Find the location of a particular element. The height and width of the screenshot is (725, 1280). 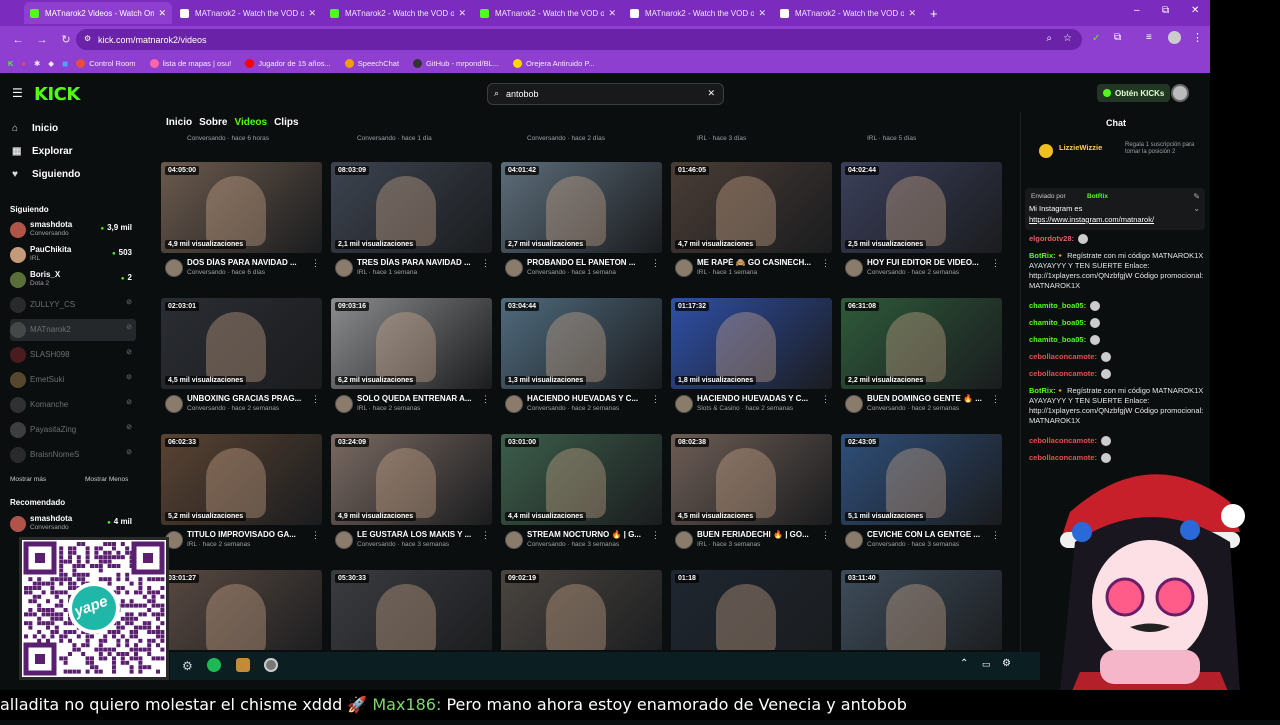

menu-icon: ⋮ is located at coordinates (1197, 37).